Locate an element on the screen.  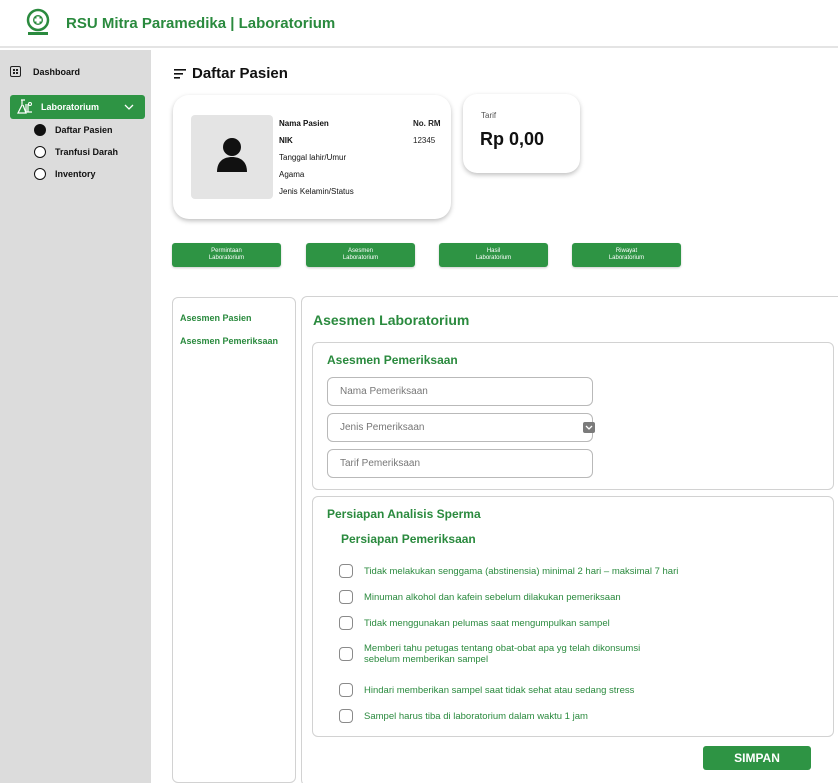
dashboard-icon is located at coordinates (15, 71).